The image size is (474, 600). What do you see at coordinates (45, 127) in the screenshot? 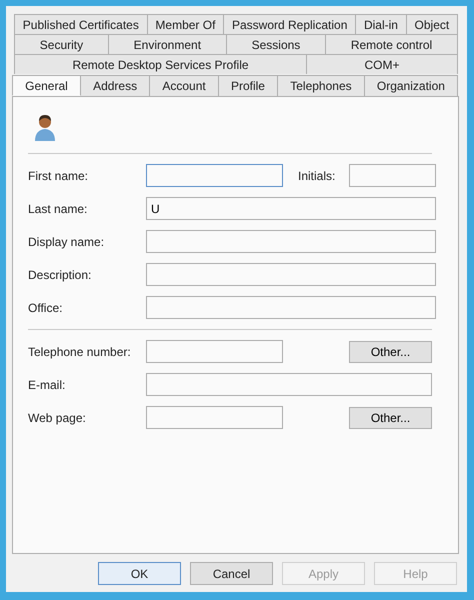
I see `user-icon` at bounding box center [45, 127].